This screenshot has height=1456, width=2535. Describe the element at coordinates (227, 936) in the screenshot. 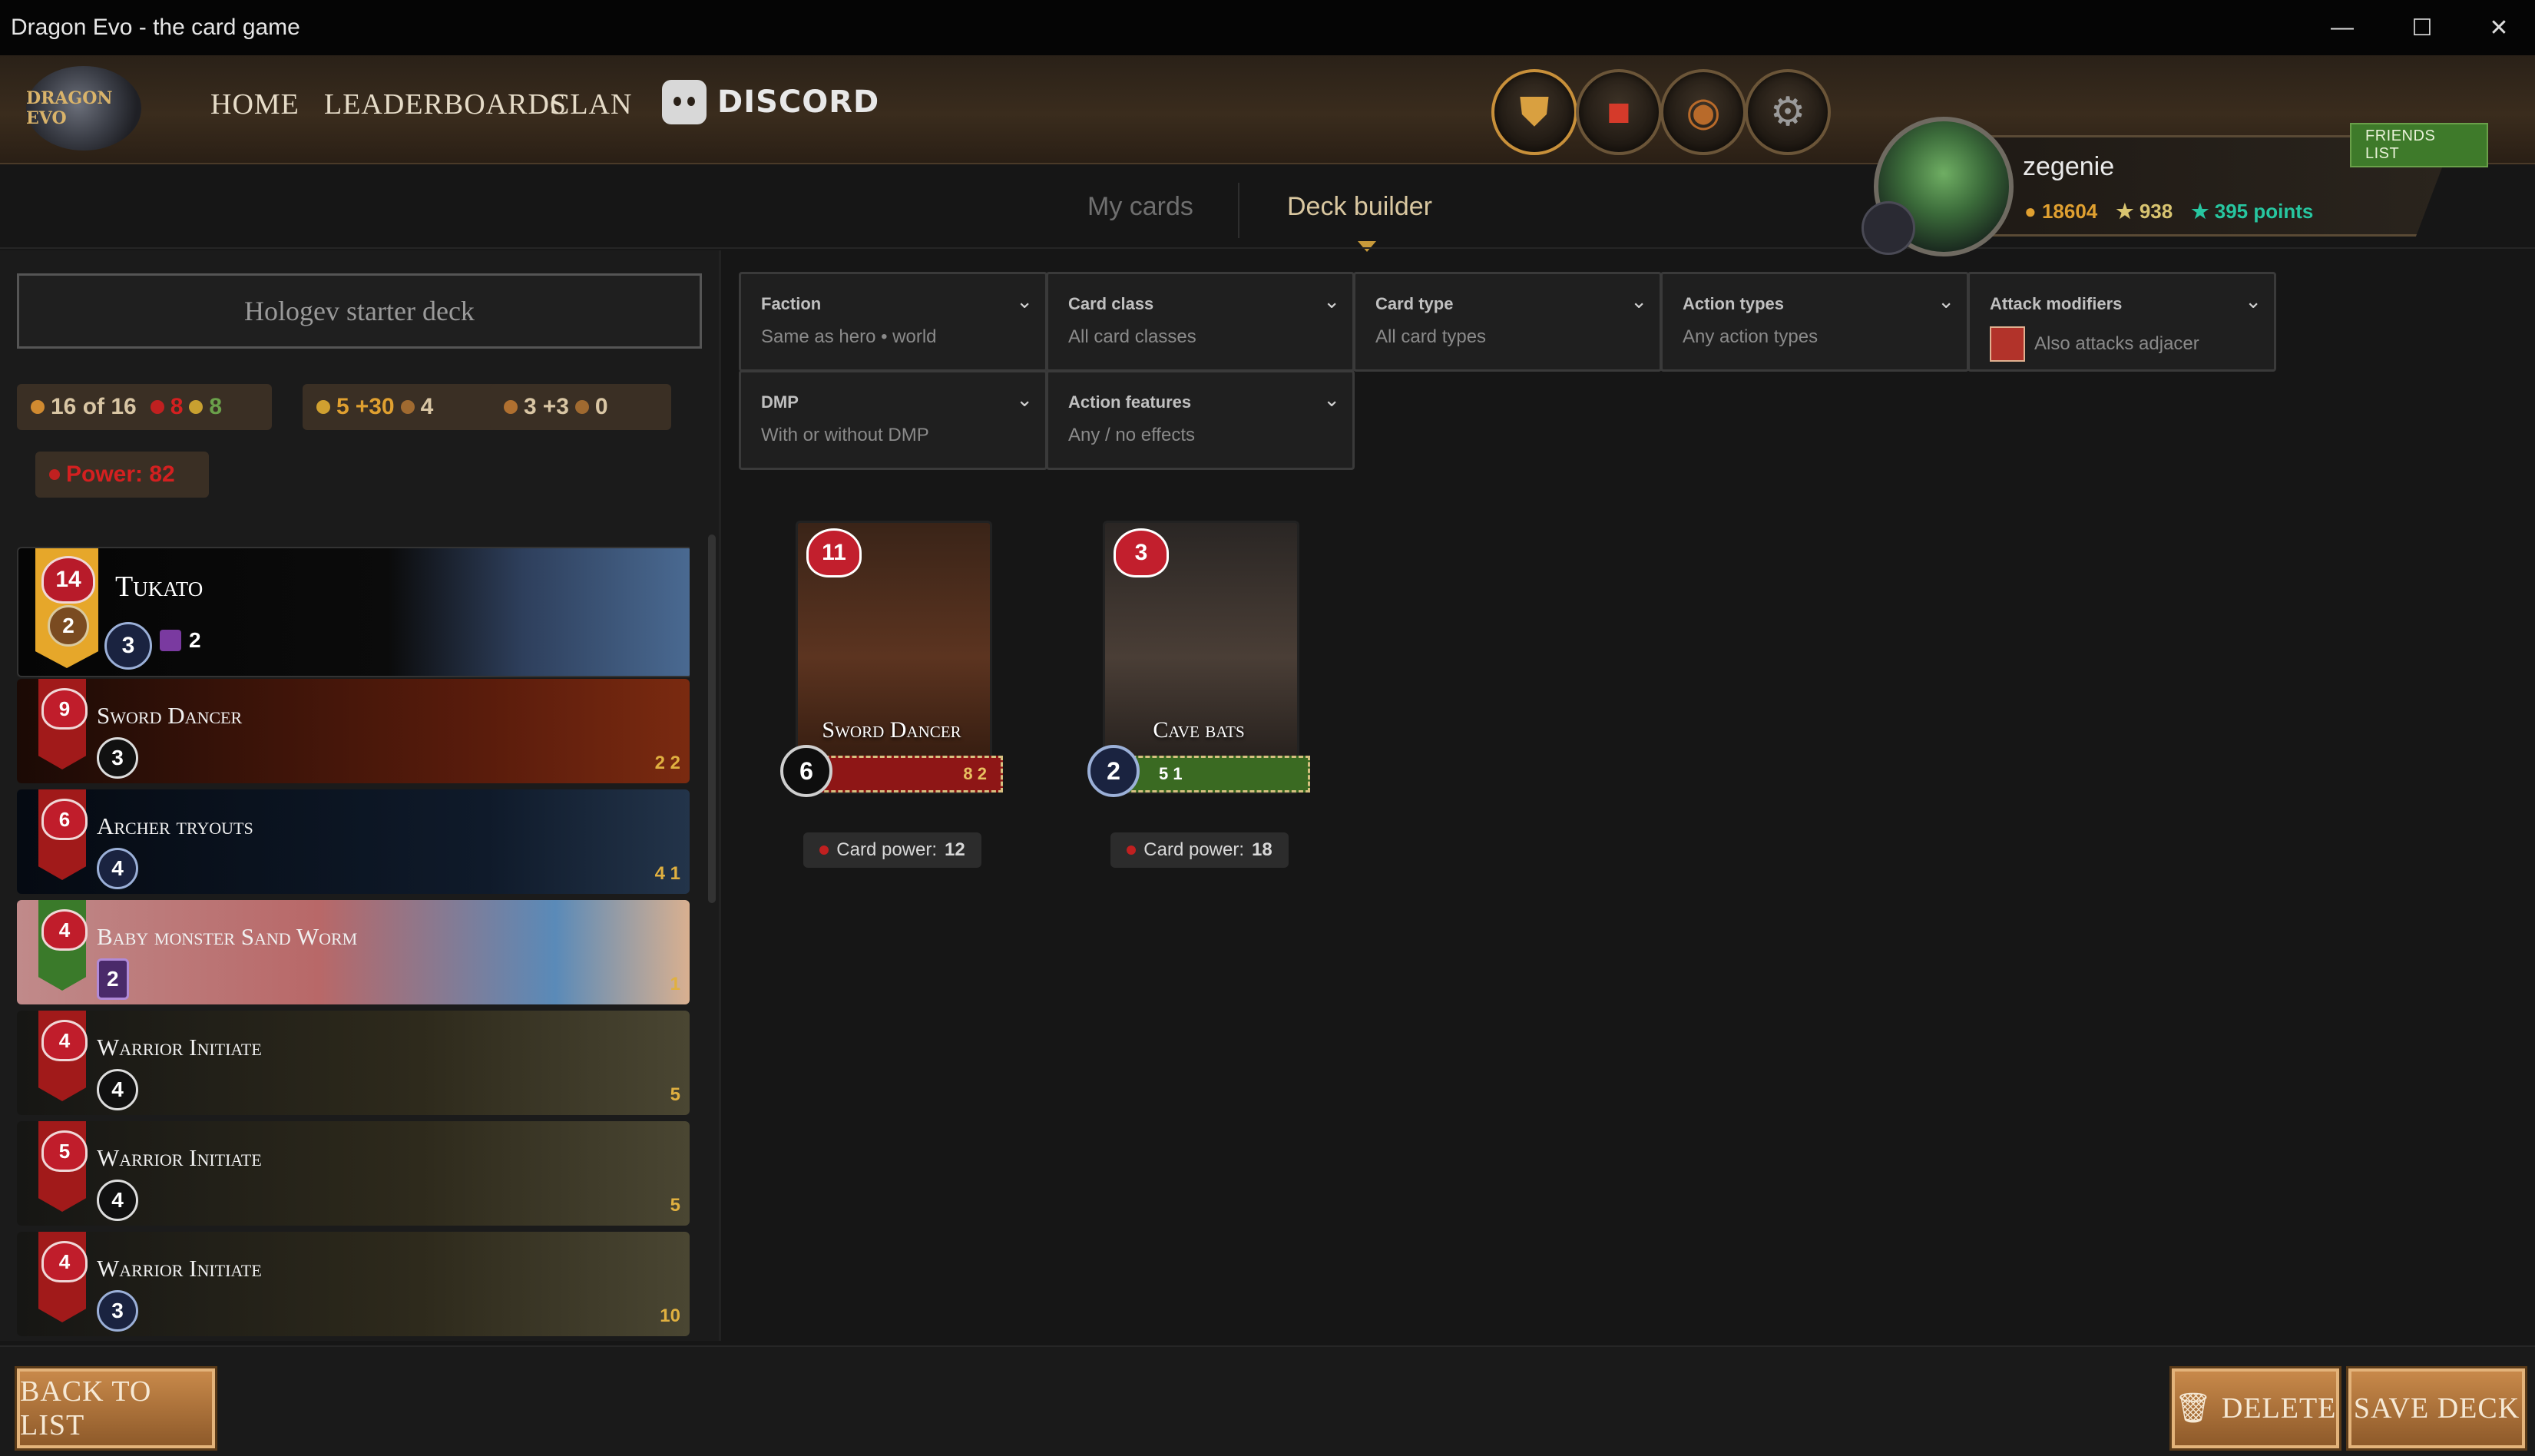

I see `card-name: Baby monster Sand Worm` at that location.